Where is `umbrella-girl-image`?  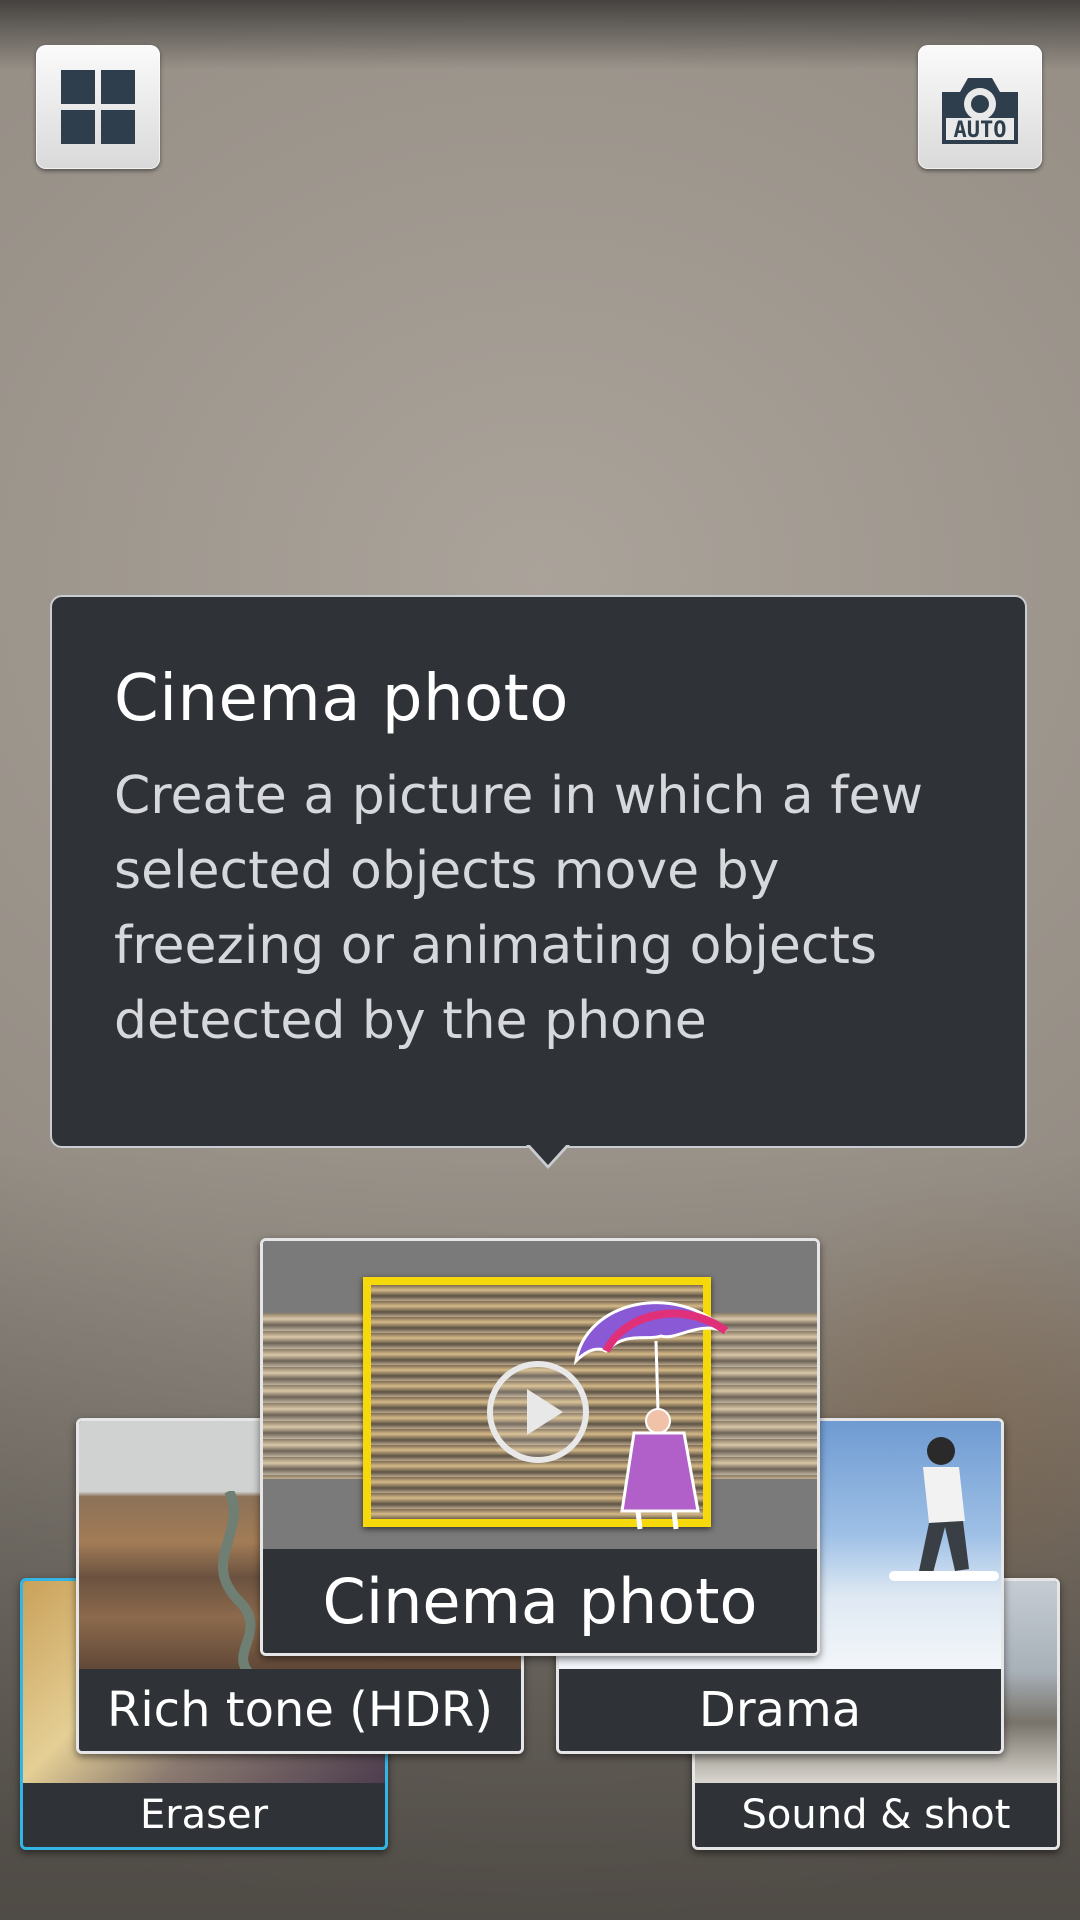 umbrella-girl-image is located at coordinates (651, 1415).